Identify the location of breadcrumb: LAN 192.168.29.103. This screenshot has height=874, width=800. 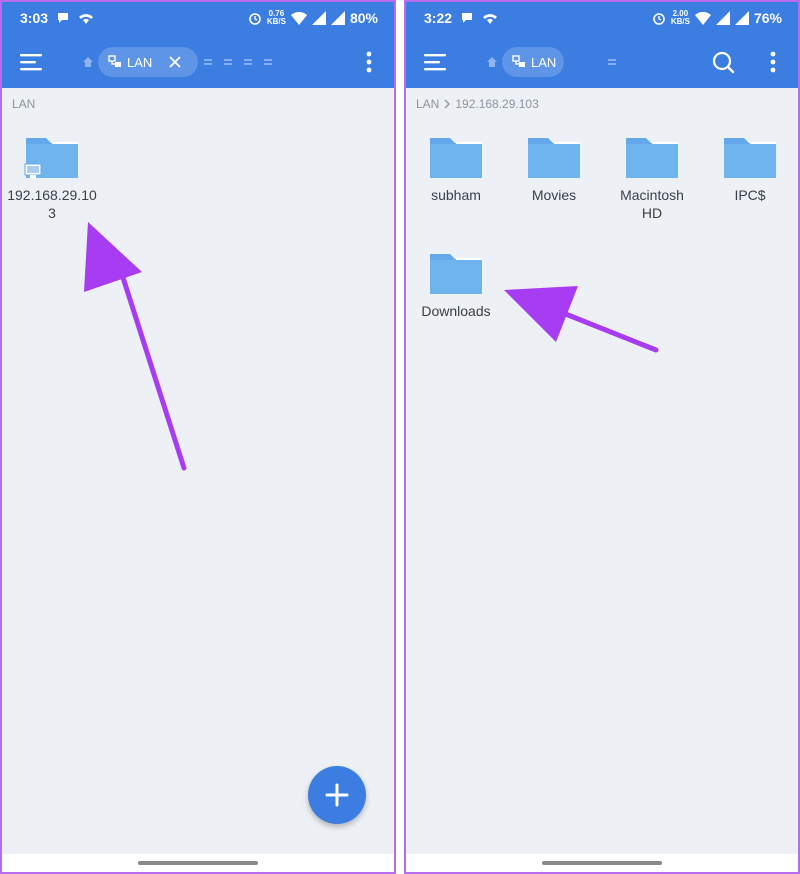
(477, 104).